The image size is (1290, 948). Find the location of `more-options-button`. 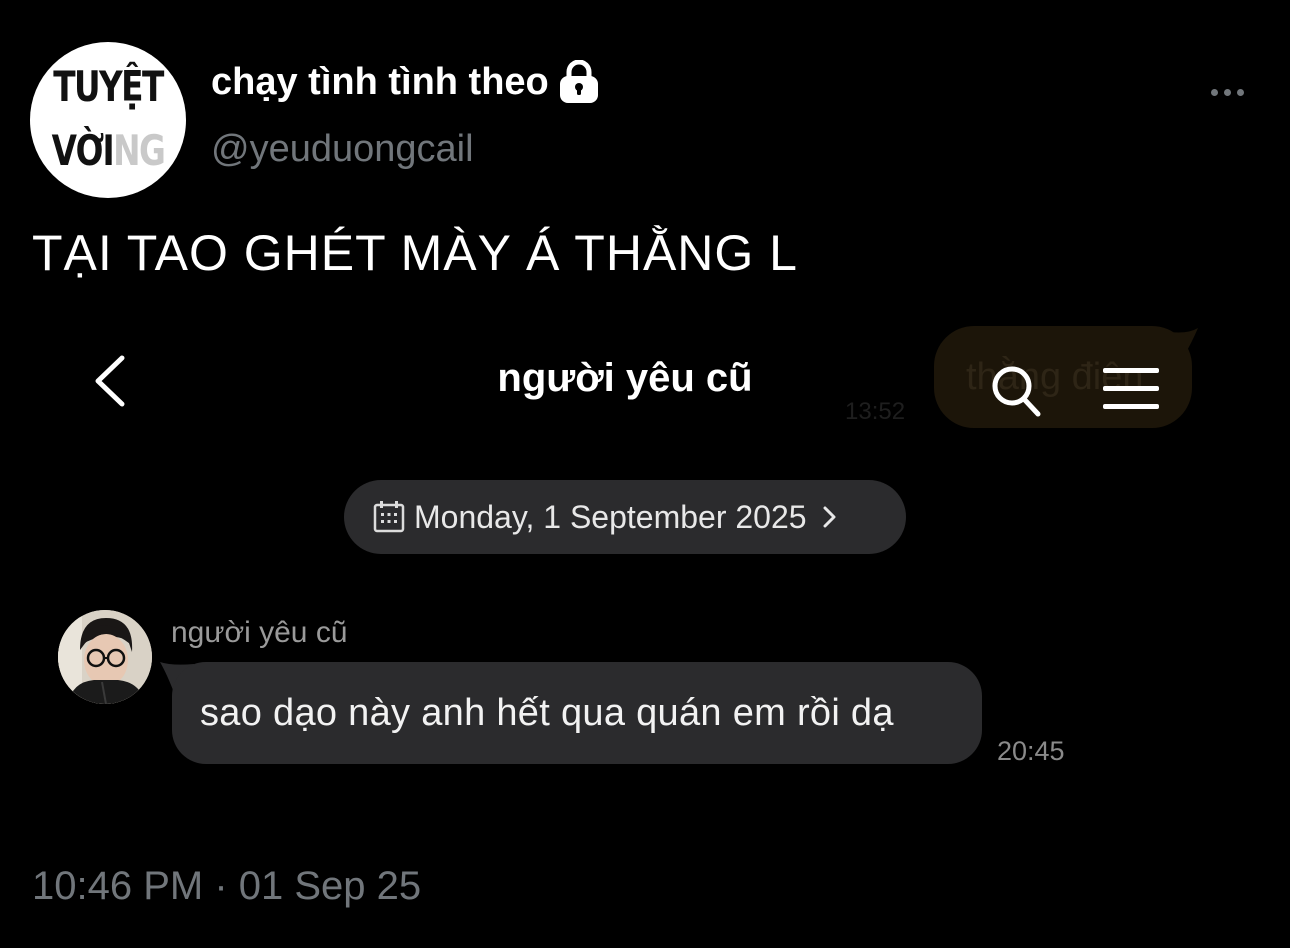

more-options-button is located at coordinates (1227, 92).